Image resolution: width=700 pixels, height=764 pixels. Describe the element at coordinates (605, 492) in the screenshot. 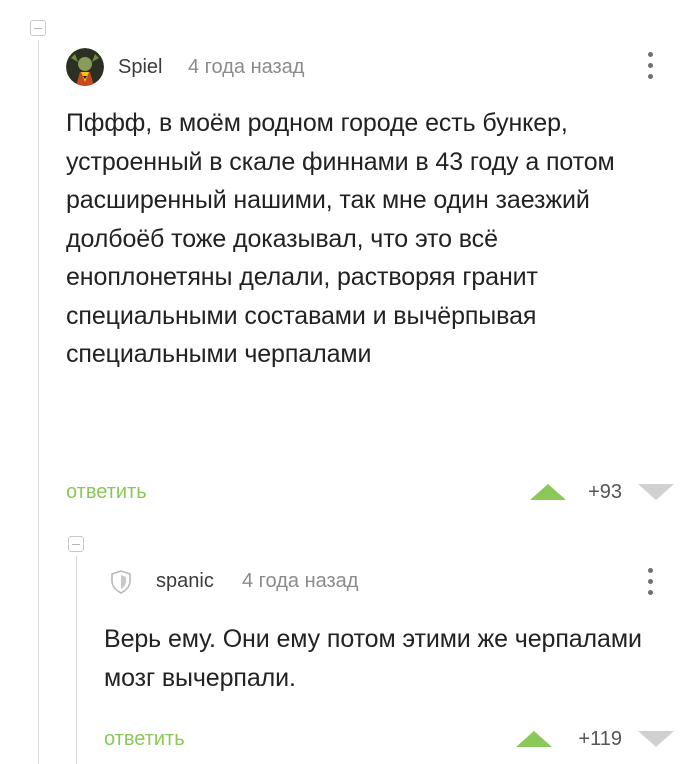

I see `comment-rating: +93` at that location.